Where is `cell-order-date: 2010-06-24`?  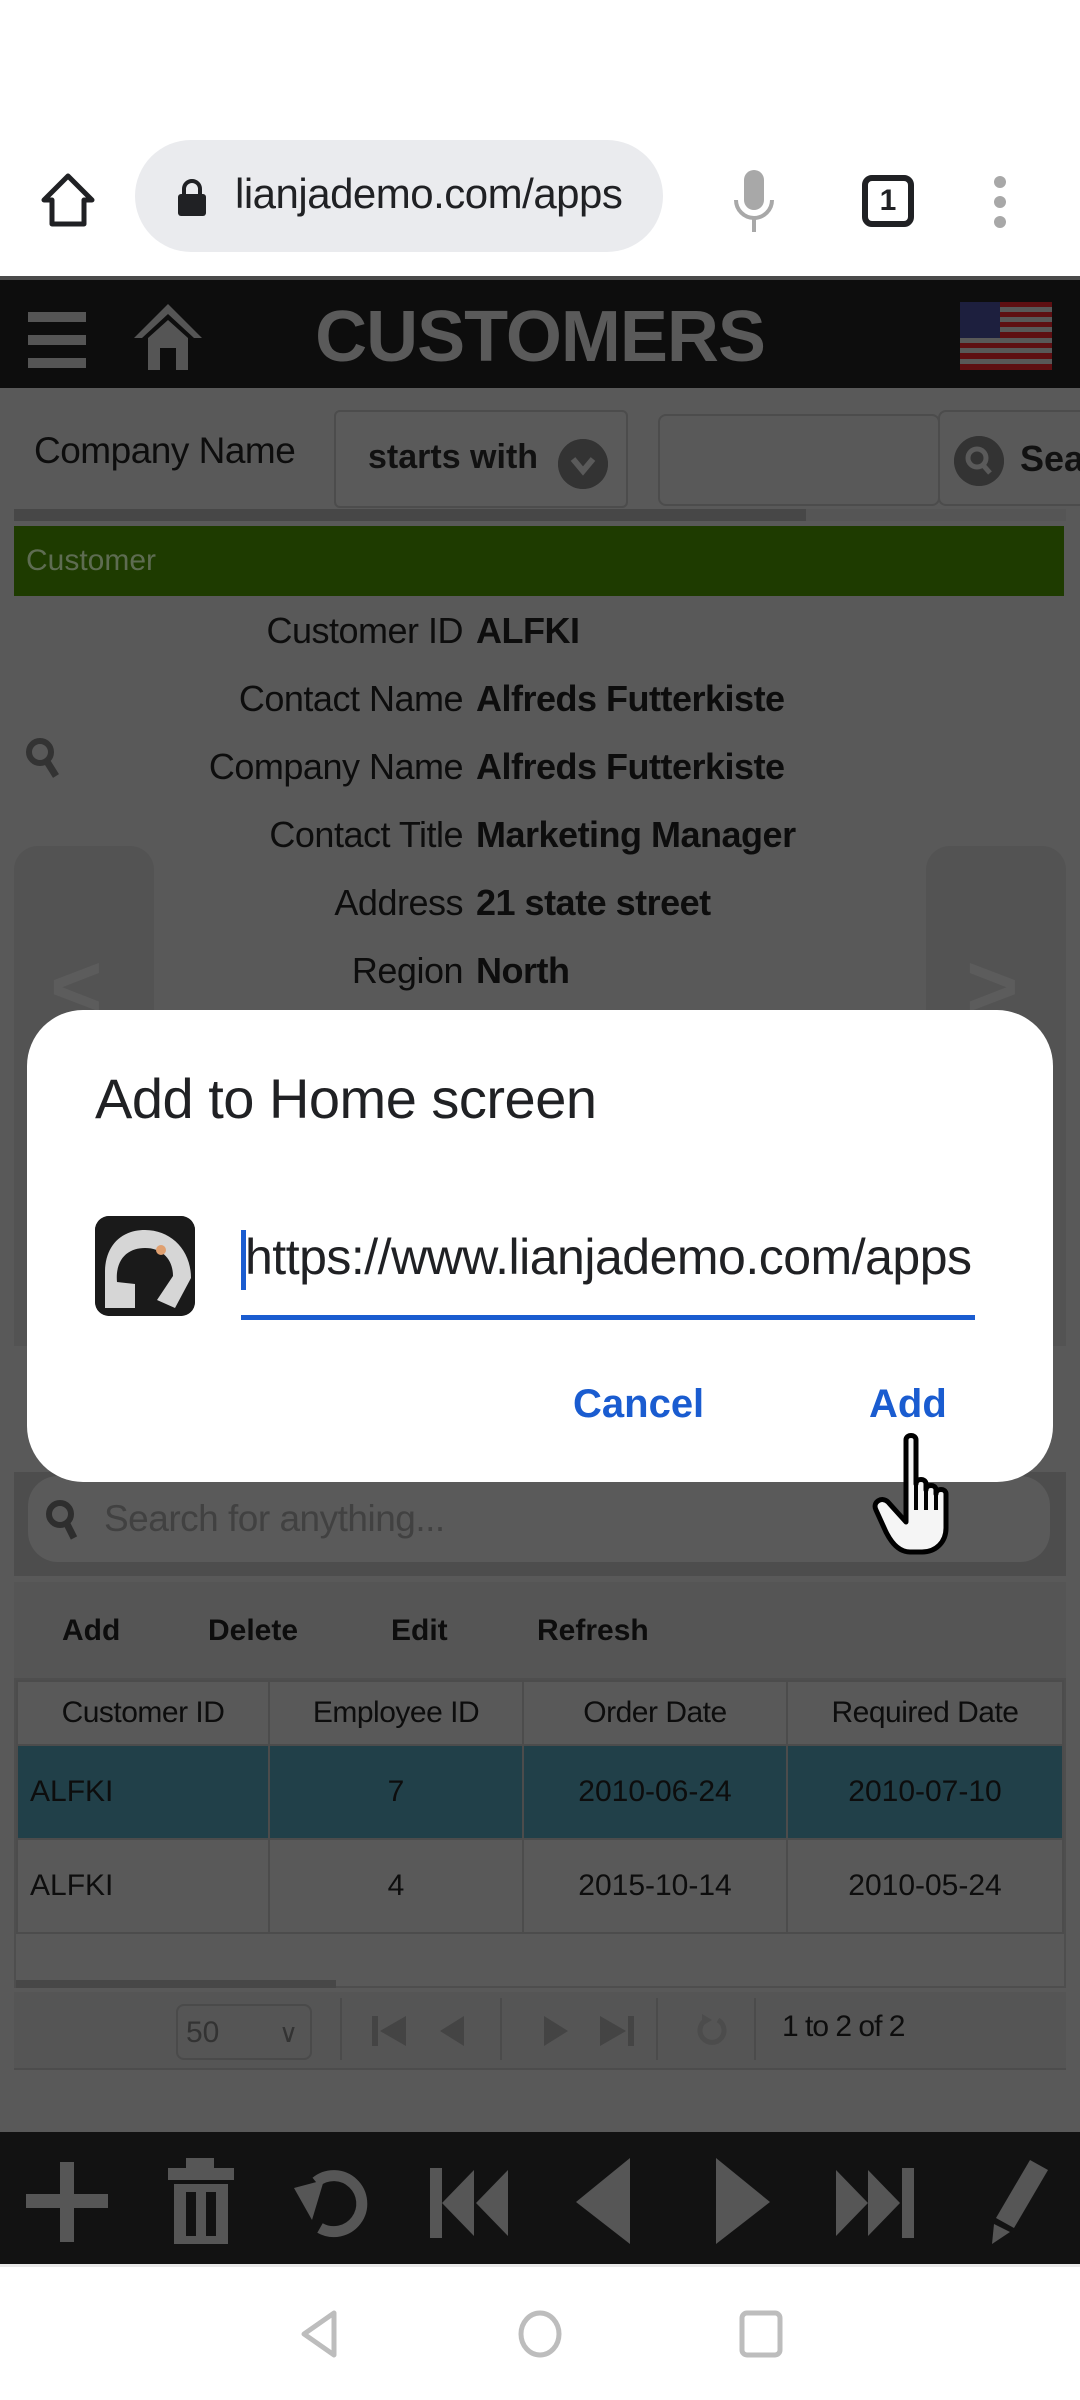
cell-order-date: 2010-06-24 is located at coordinates (655, 1792).